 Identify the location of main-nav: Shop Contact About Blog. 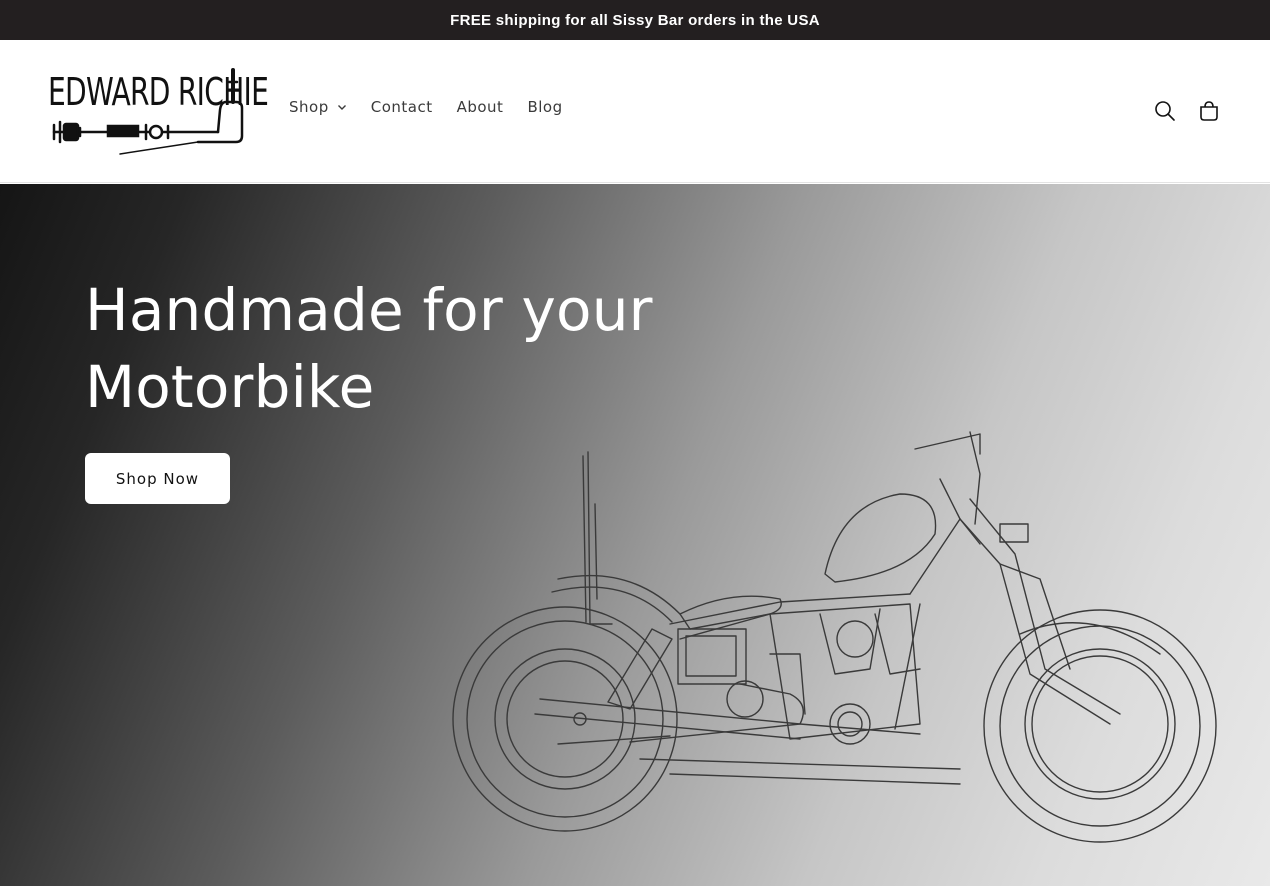
(426, 107).